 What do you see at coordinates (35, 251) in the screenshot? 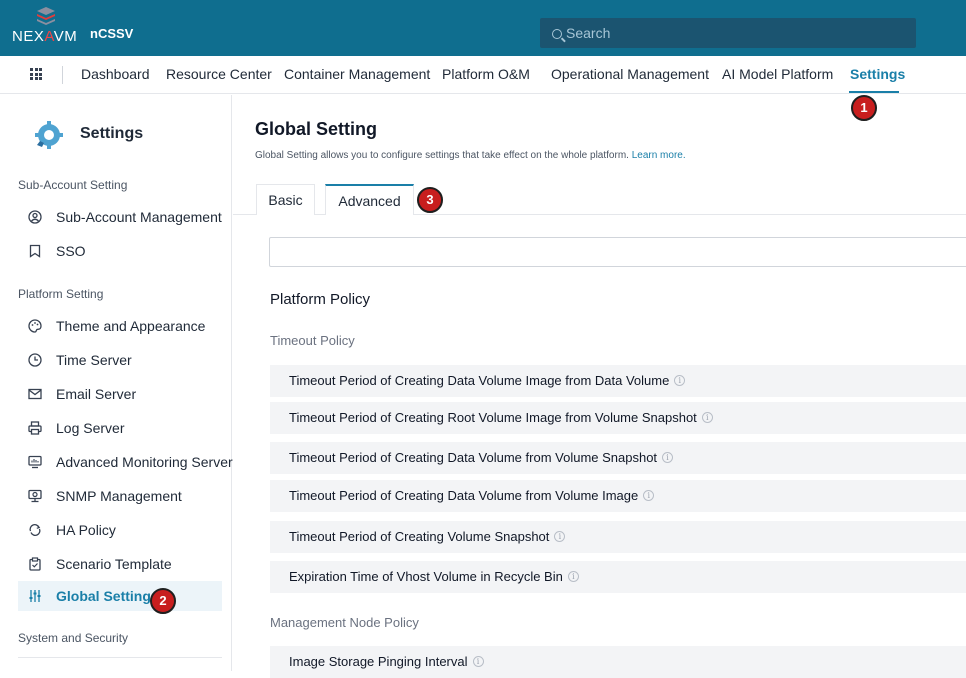
I see `bookmark-icon` at bounding box center [35, 251].